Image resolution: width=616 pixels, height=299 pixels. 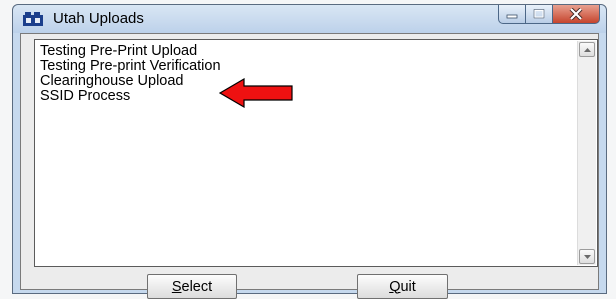 I want to click on window-title: Utah Uploads, so click(x=98, y=18).